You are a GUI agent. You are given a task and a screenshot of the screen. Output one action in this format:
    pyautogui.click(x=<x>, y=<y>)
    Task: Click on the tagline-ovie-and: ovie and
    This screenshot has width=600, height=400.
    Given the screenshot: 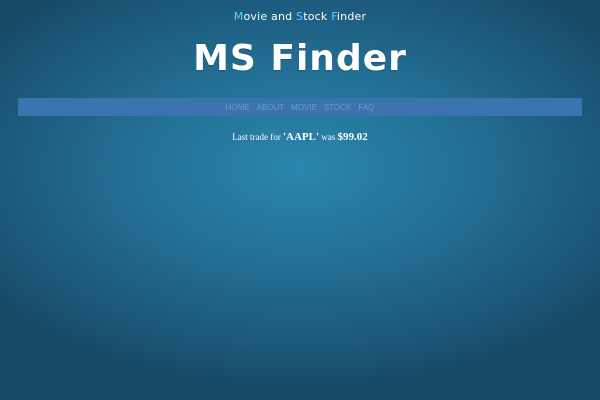 What is the action you would take?
    pyautogui.click(x=270, y=16)
    